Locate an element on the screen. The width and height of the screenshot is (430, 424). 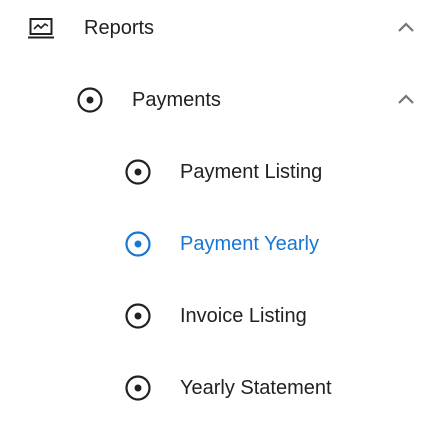
nav-item-label: Invoice Listing is located at coordinates (243, 315).